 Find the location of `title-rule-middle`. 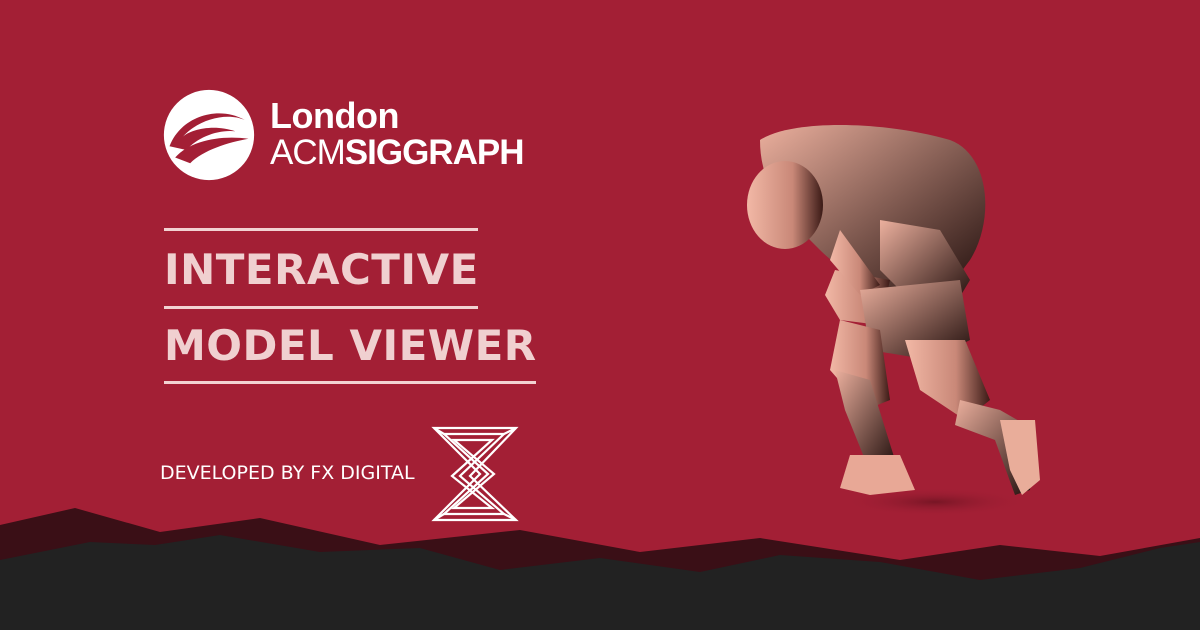

title-rule-middle is located at coordinates (321, 307).